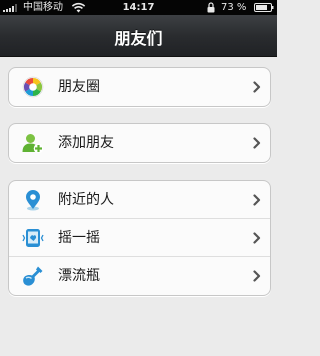  I want to click on list-item-label: 附近的人, so click(86, 200).